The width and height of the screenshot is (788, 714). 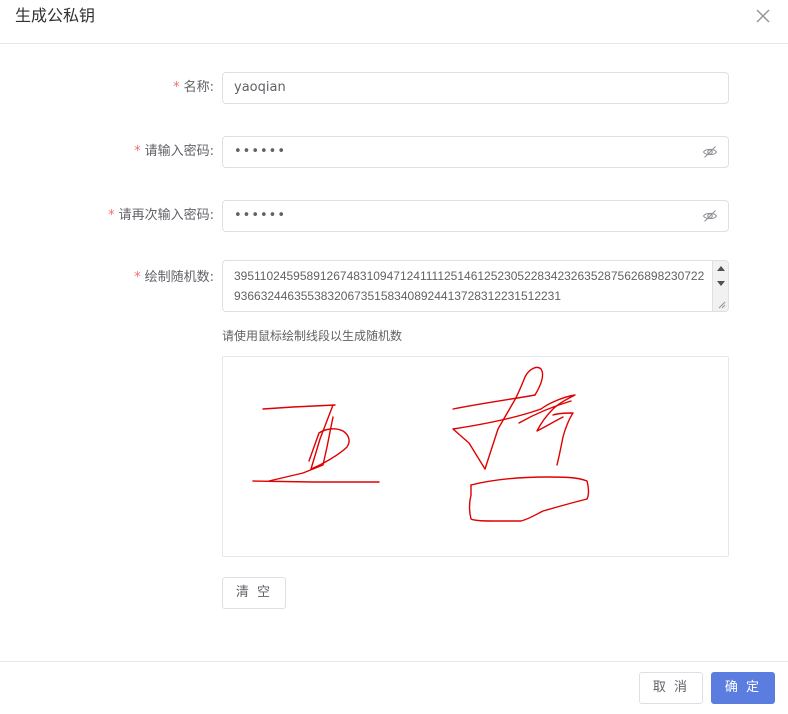 What do you see at coordinates (475, 152) in the screenshot?
I see `password-input: ••••••` at bounding box center [475, 152].